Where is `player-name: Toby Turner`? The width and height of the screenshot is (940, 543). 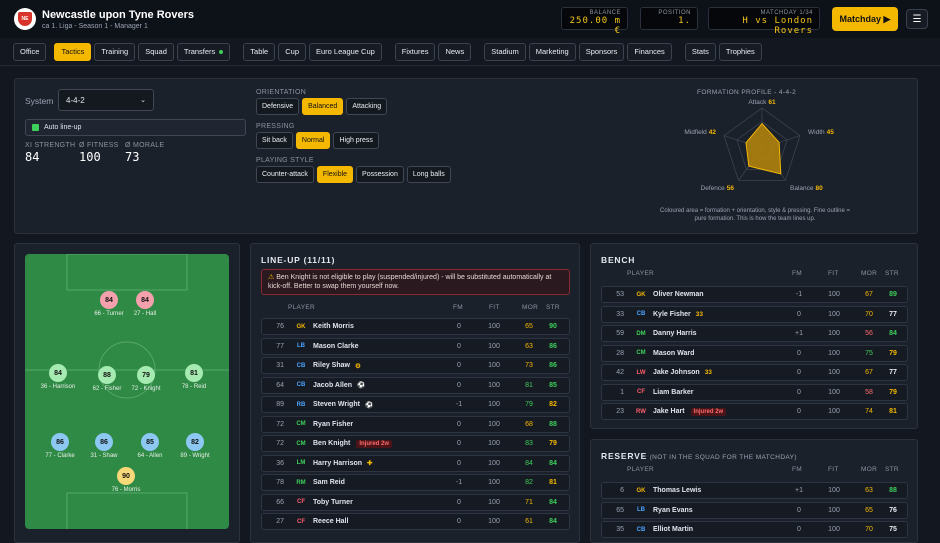
player-name: Toby Turner is located at coordinates (333, 502).